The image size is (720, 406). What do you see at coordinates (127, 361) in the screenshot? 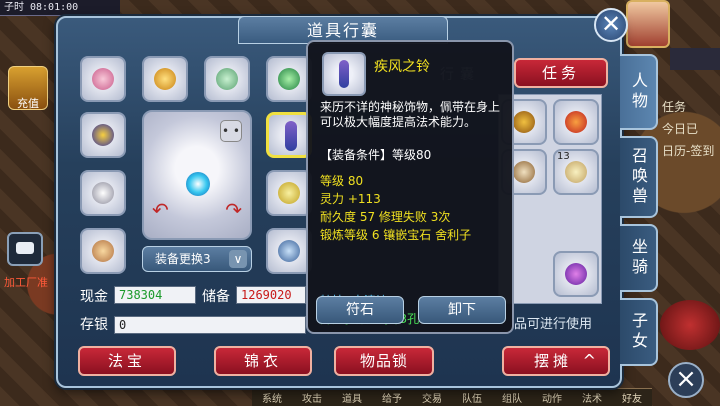
I see `fabao-button: 法宝` at bounding box center [127, 361].